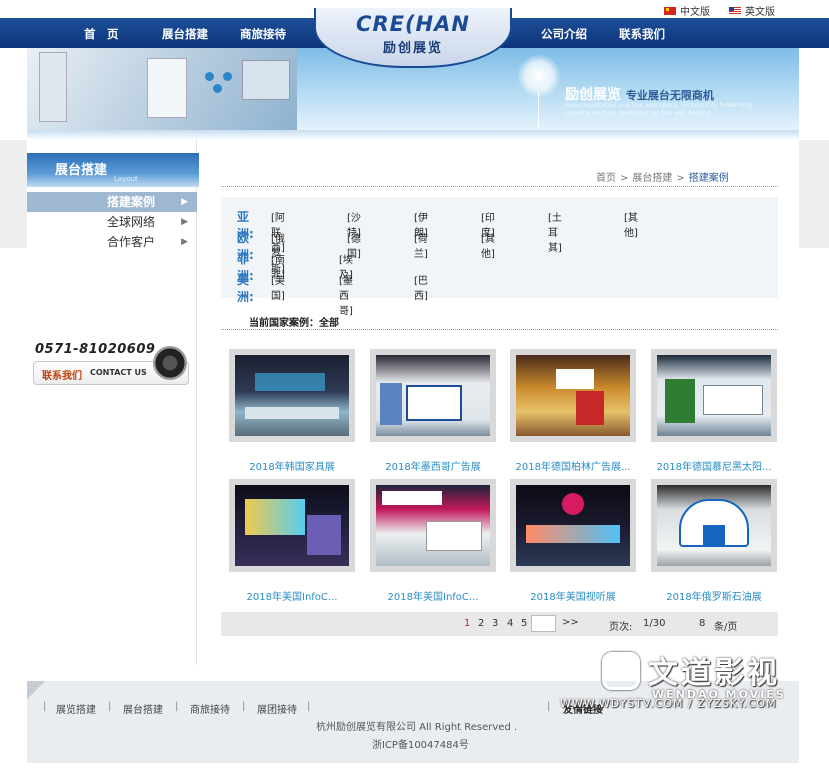  What do you see at coordinates (573, 595) in the screenshot?
I see `case-title: 2018年美国视听展` at bounding box center [573, 595].